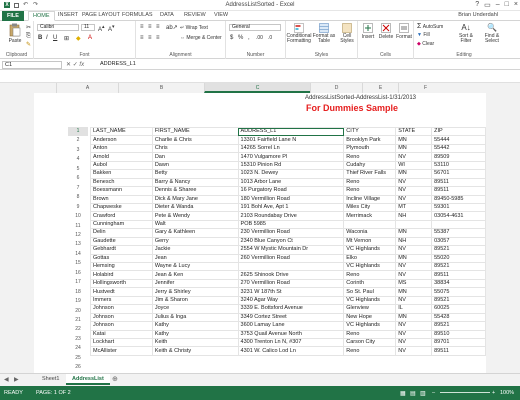 Image resolution: width=520 pixels, height=400 pixels. Describe the element at coordinates (78, 311) in the screenshot. I see `row-header: 20` at that location.